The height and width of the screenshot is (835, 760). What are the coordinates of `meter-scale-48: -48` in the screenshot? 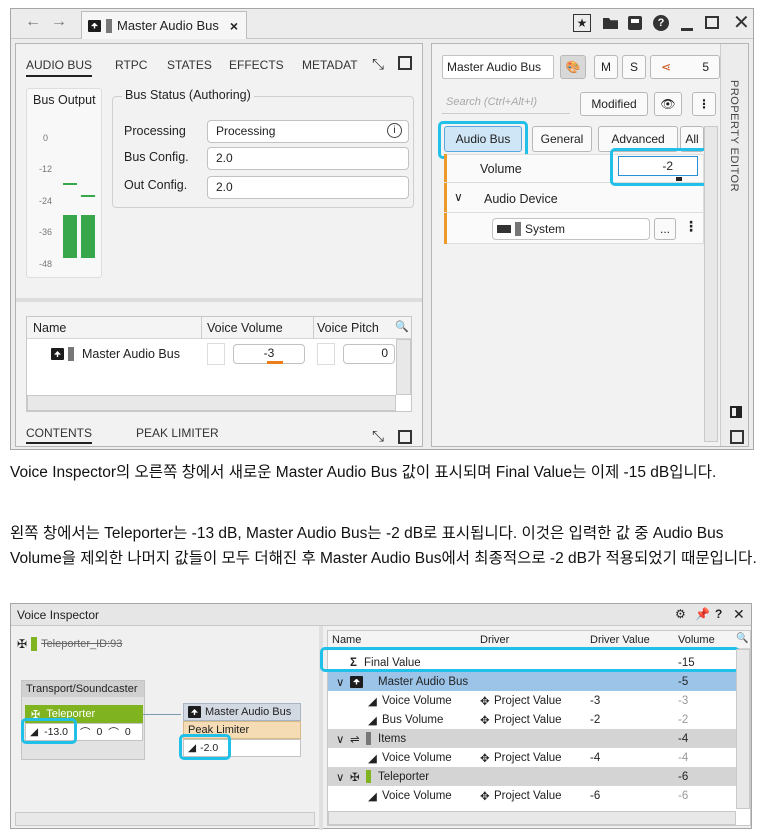 It's located at (46, 264).